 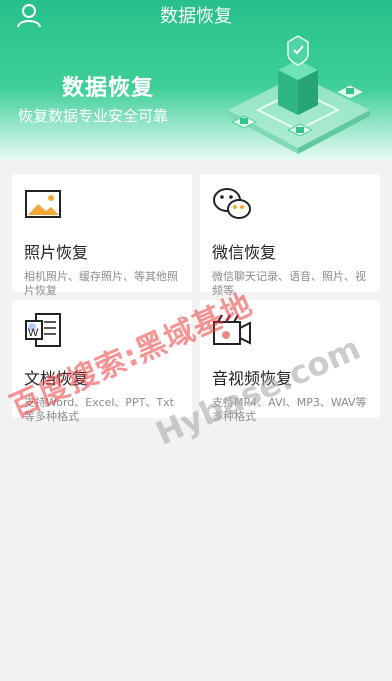 What do you see at coordinates (108, 88) in the screenshot?
I see `hero-title: 数据恢复` at bounding box center [108, 88].